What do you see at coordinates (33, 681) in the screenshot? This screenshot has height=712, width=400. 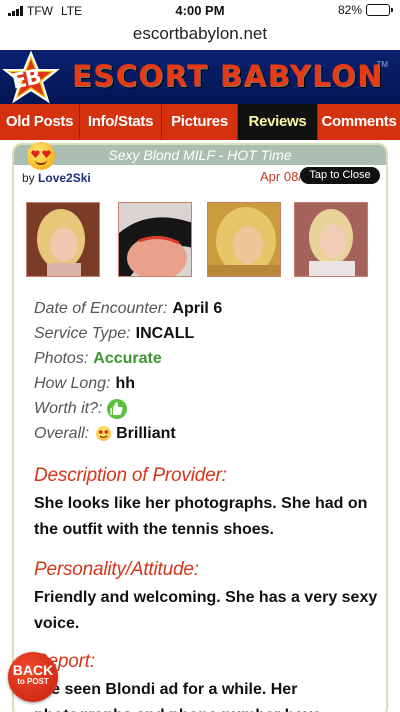 I see `back-button-sublabel: to POST` at bounding box center [33, 681].